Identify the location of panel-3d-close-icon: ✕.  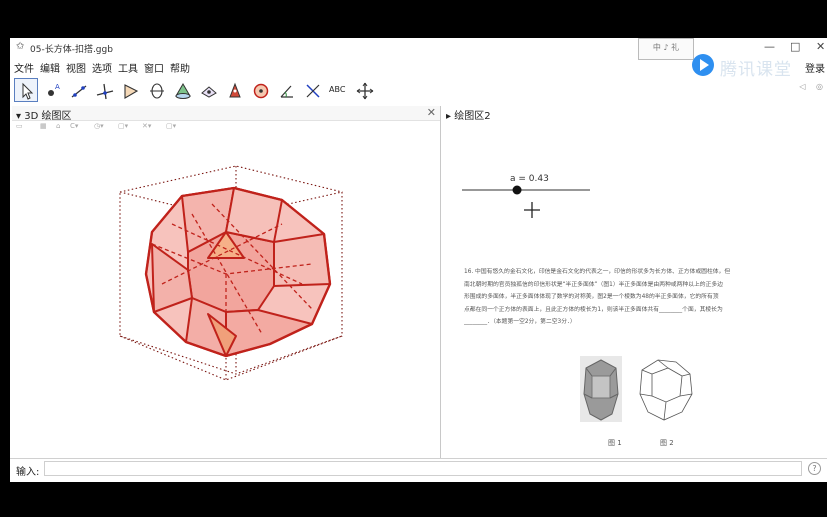
(431, 112).